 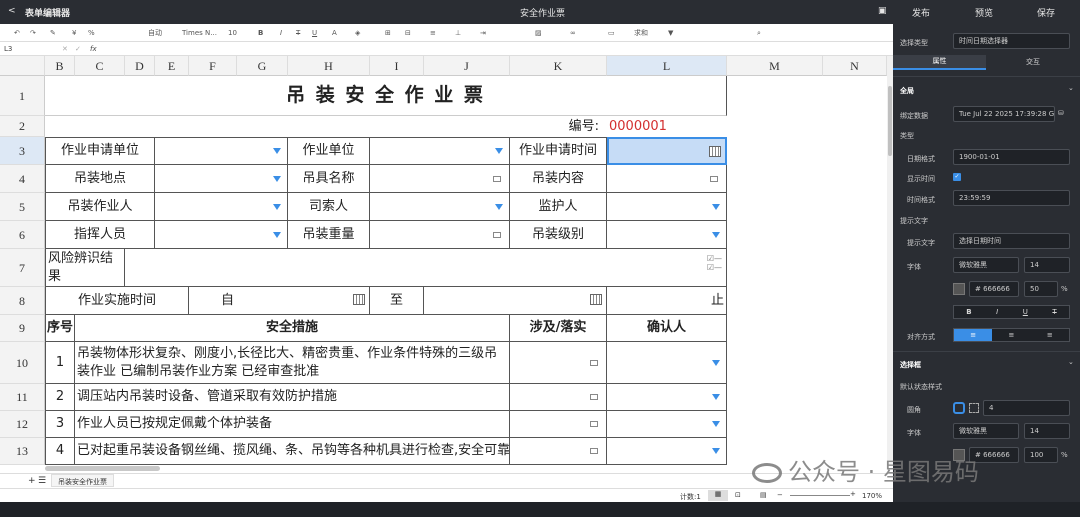 I want to click on hint-input: 选择日期时间, so click(x=1011, y=241).